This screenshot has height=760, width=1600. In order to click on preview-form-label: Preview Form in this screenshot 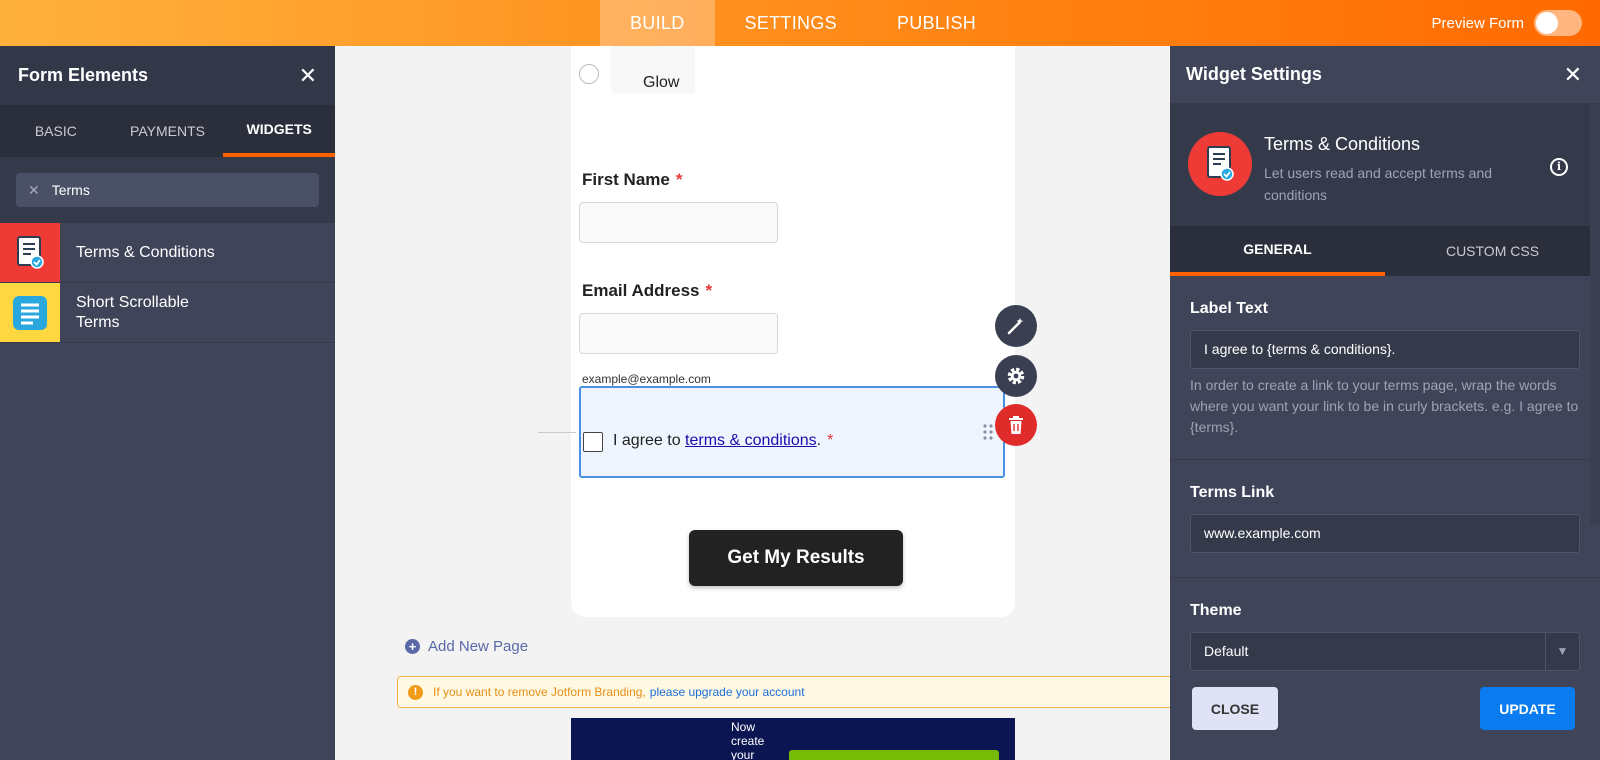, I will do `click(1477, 23)`.